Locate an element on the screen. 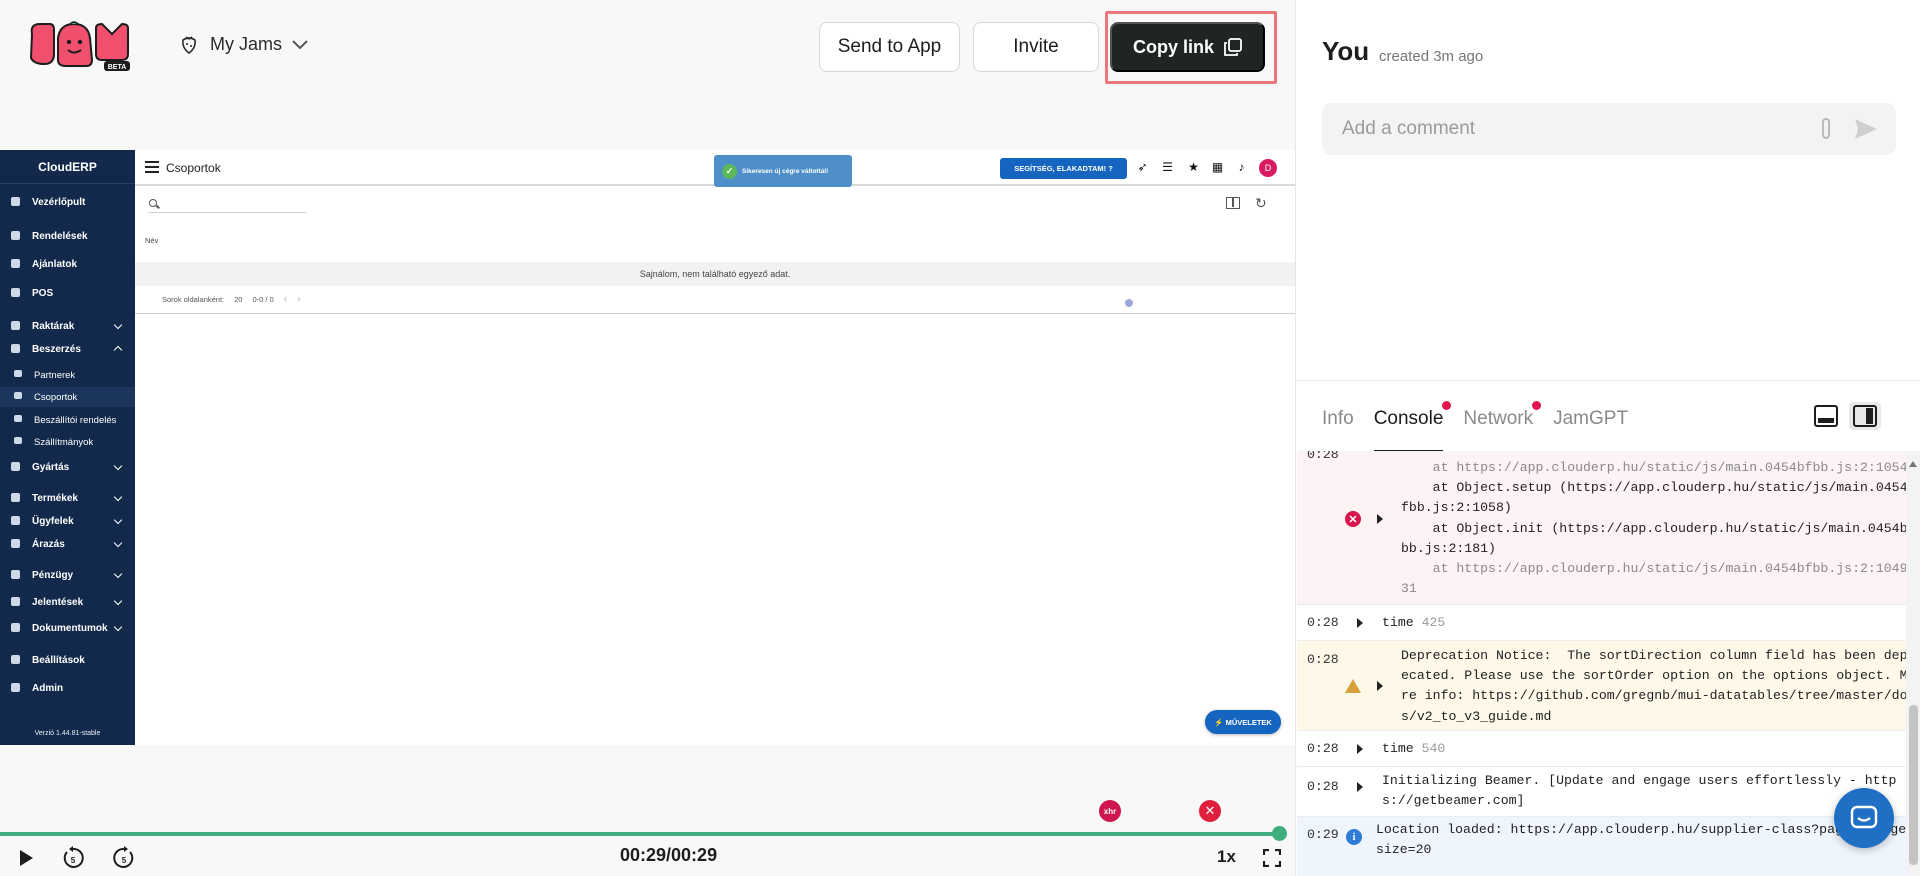 The width and height of the screenshot is (1920, 876). rows-per-page-select: 20 is located at coordinates (238, 299).